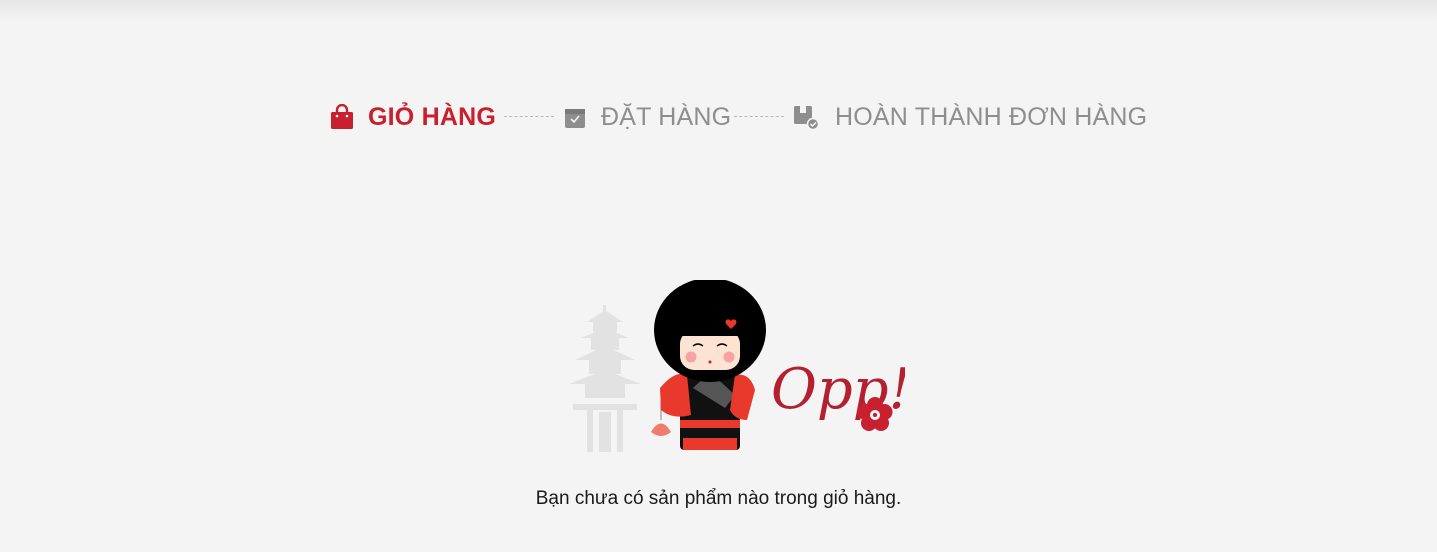 This screenshot has height=552, width=1437. I want to click on pagoda-icon, so click(605, 378).